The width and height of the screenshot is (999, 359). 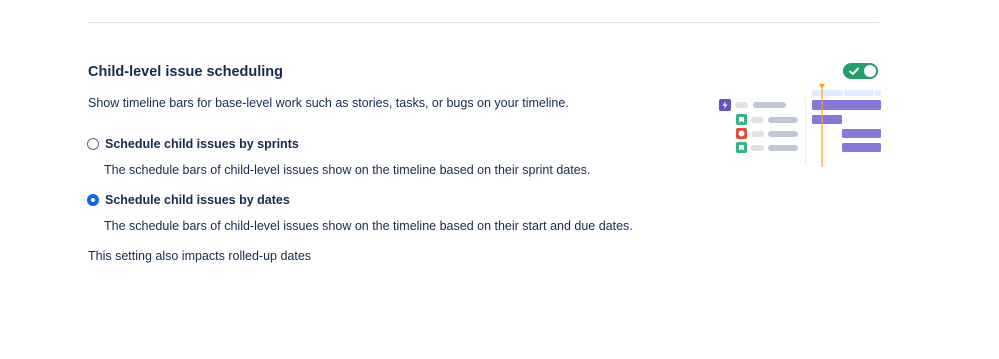 What do you see at coordinates (861, 133) in the screenshot?
I see `bug-bar` at bounding box center [861, 133].